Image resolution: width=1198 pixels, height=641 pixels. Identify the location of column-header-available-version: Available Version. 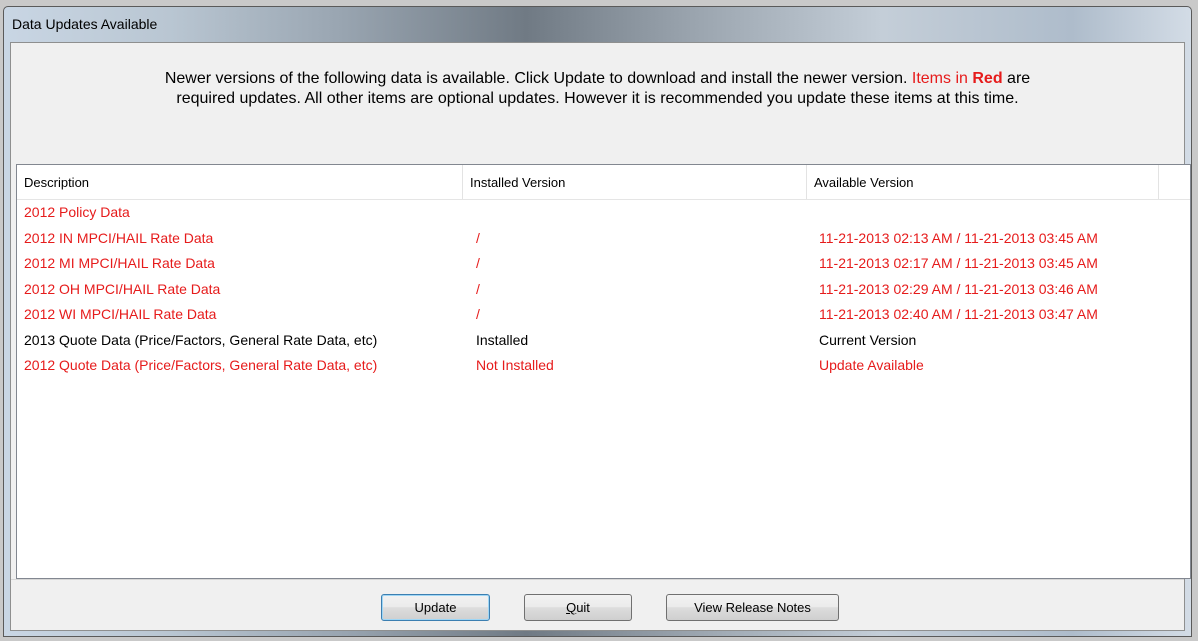
(983, 182).